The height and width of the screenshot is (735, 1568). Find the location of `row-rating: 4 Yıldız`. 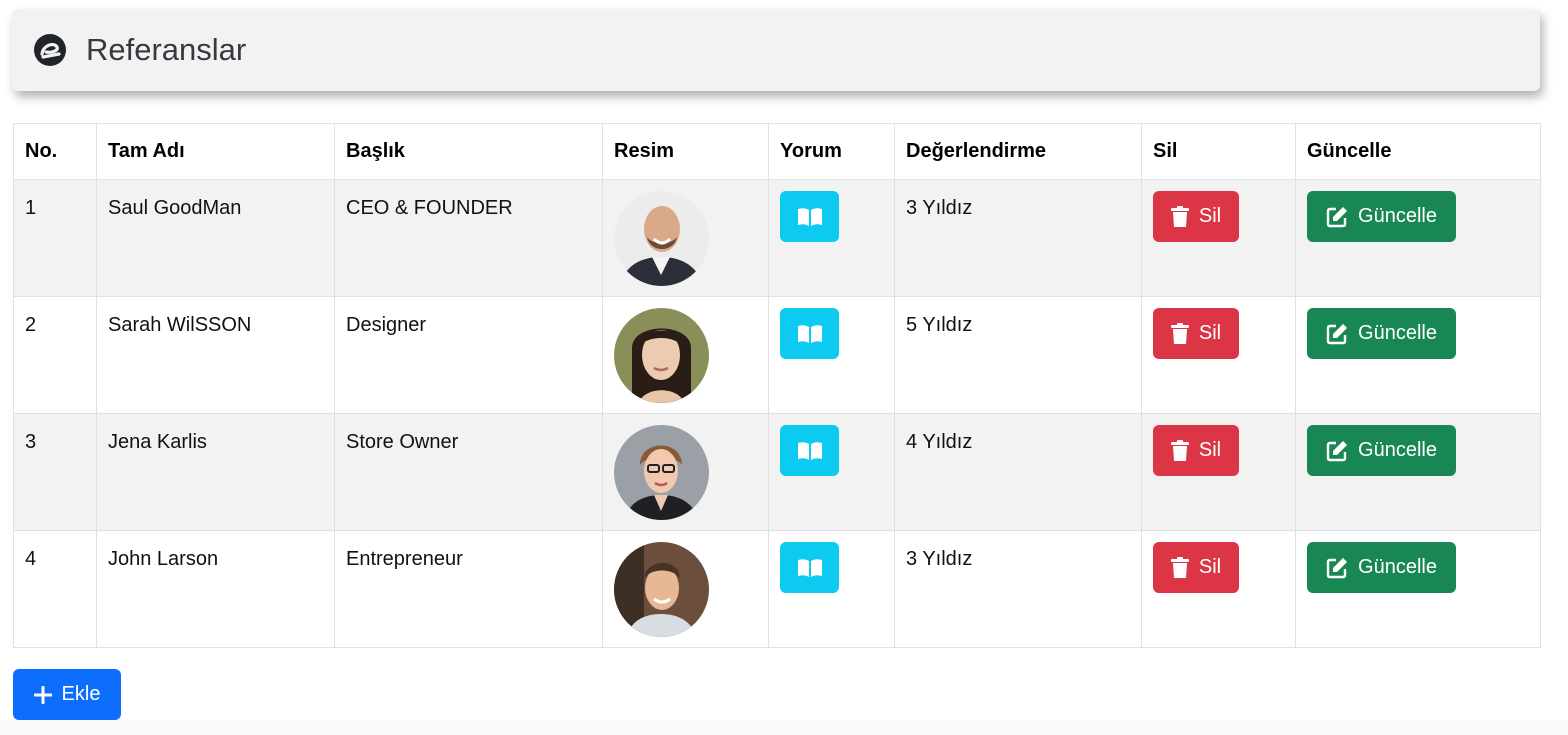

row-rating: 4 Yıldız is located at coordinates (1018, 472).